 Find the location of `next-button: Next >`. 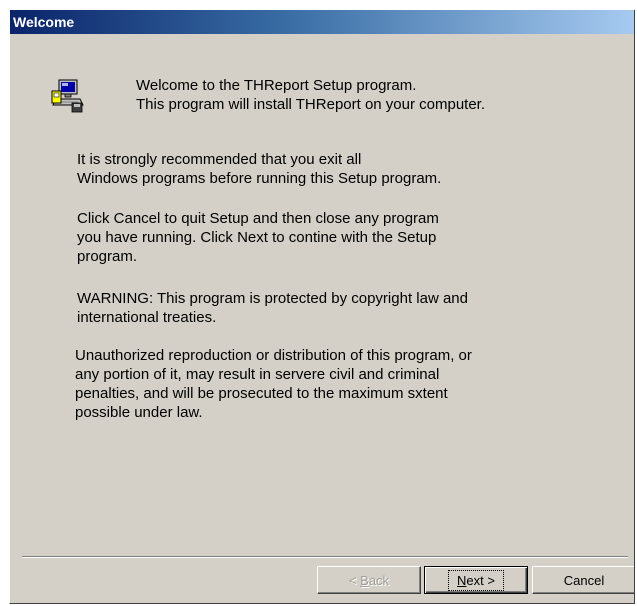

next-button: Next > is located at coordinates (476, 580).